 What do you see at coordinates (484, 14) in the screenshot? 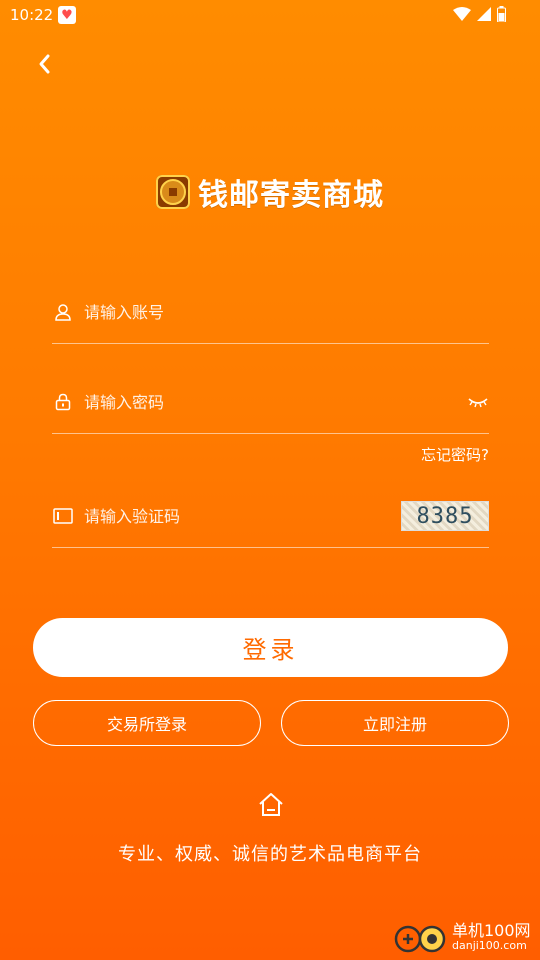
I see `signal-icon` at bounding box center [484, 14].